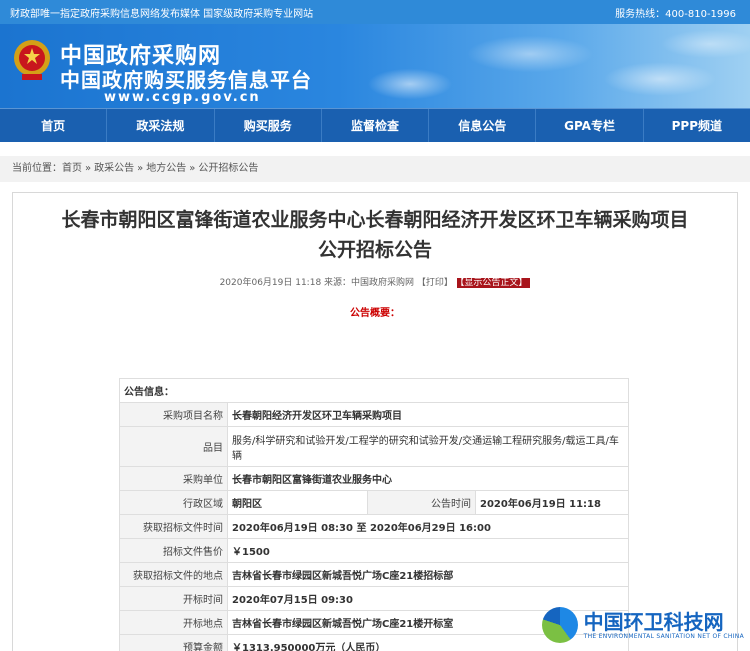 The image size is (750, 651). Describe the element at coordinates (162, 14) in the screenshot. I see `topbar-slogan: 财政部唯一指定政府采购信息网络发布媒体 国家级政府采购专业网站` at that location.